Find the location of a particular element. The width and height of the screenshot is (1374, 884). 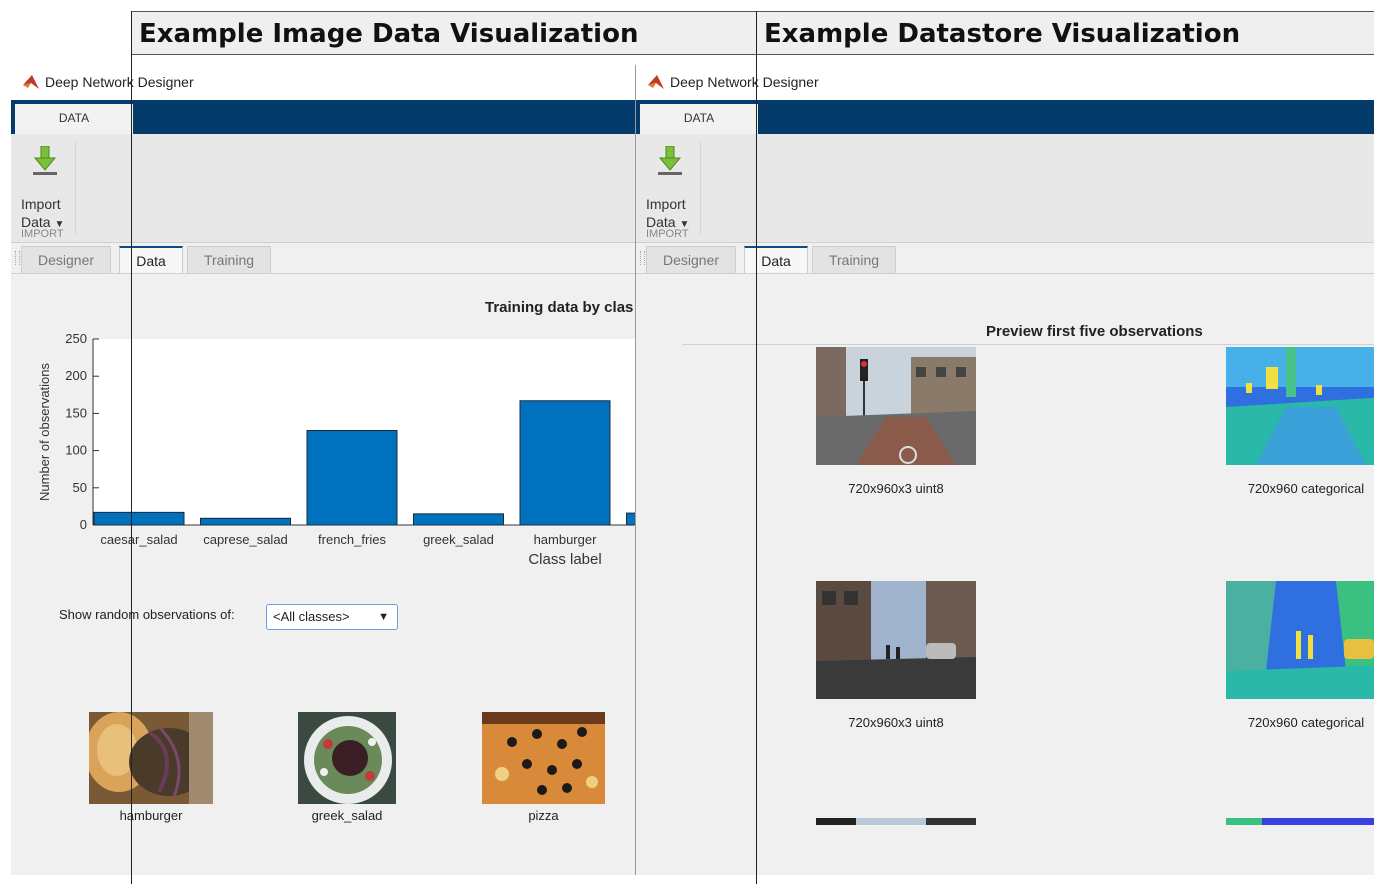

header-datastore: Example Datastore Visualization is located at coordinates (1065, 33).